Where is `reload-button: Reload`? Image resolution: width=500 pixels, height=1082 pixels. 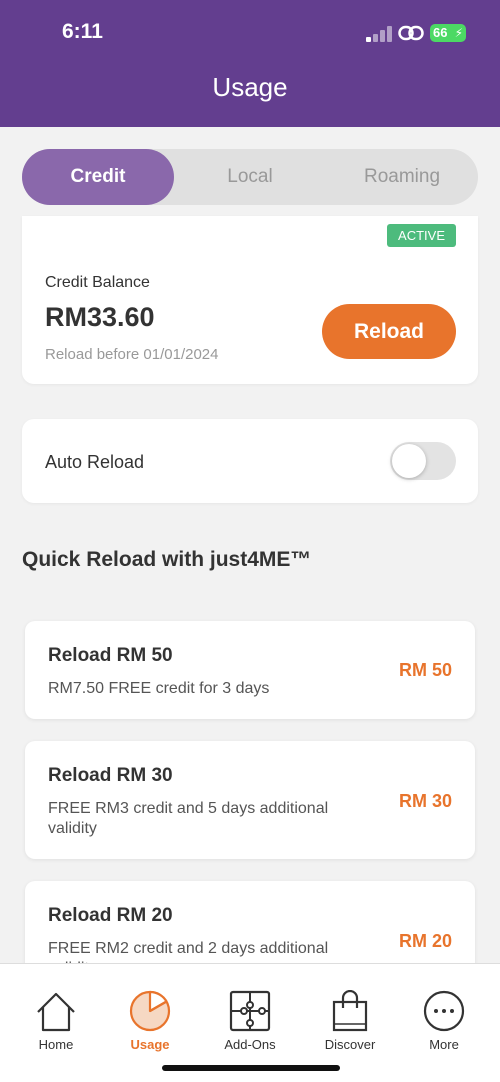 reload-button: Reload is located at coordinates (389, 331).